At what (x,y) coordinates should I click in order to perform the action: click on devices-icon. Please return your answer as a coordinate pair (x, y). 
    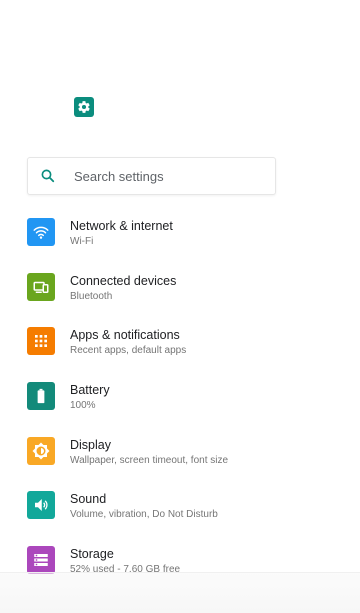
    Looking at the image, I should click on (41, 286).